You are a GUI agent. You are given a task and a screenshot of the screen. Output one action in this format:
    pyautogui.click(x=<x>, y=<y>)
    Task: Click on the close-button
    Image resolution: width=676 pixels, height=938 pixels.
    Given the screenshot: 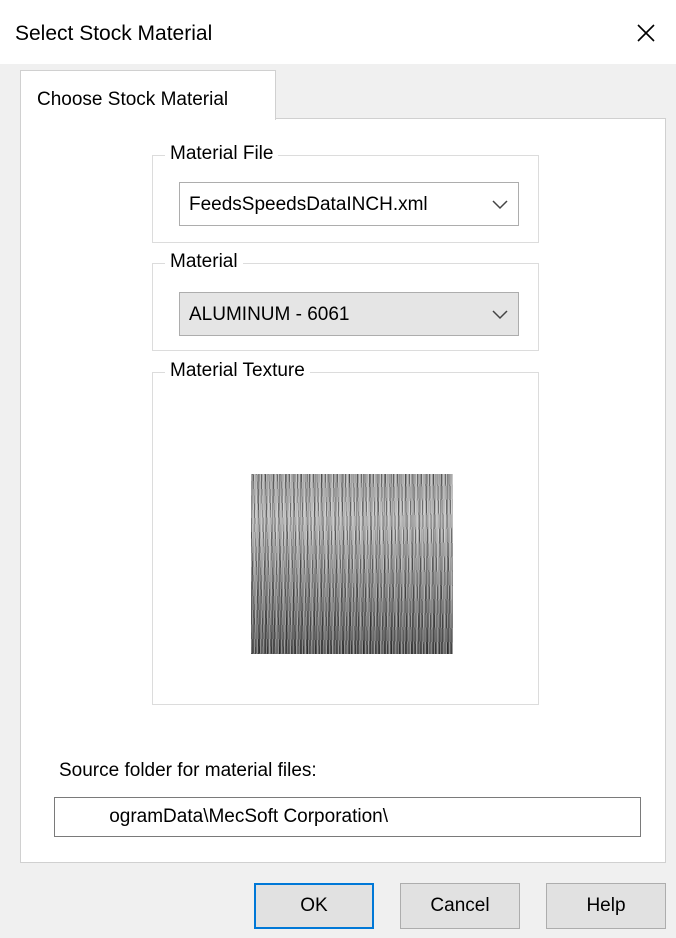 What is the action you would take?
    pyautogui.click(x=646, y=33)
    